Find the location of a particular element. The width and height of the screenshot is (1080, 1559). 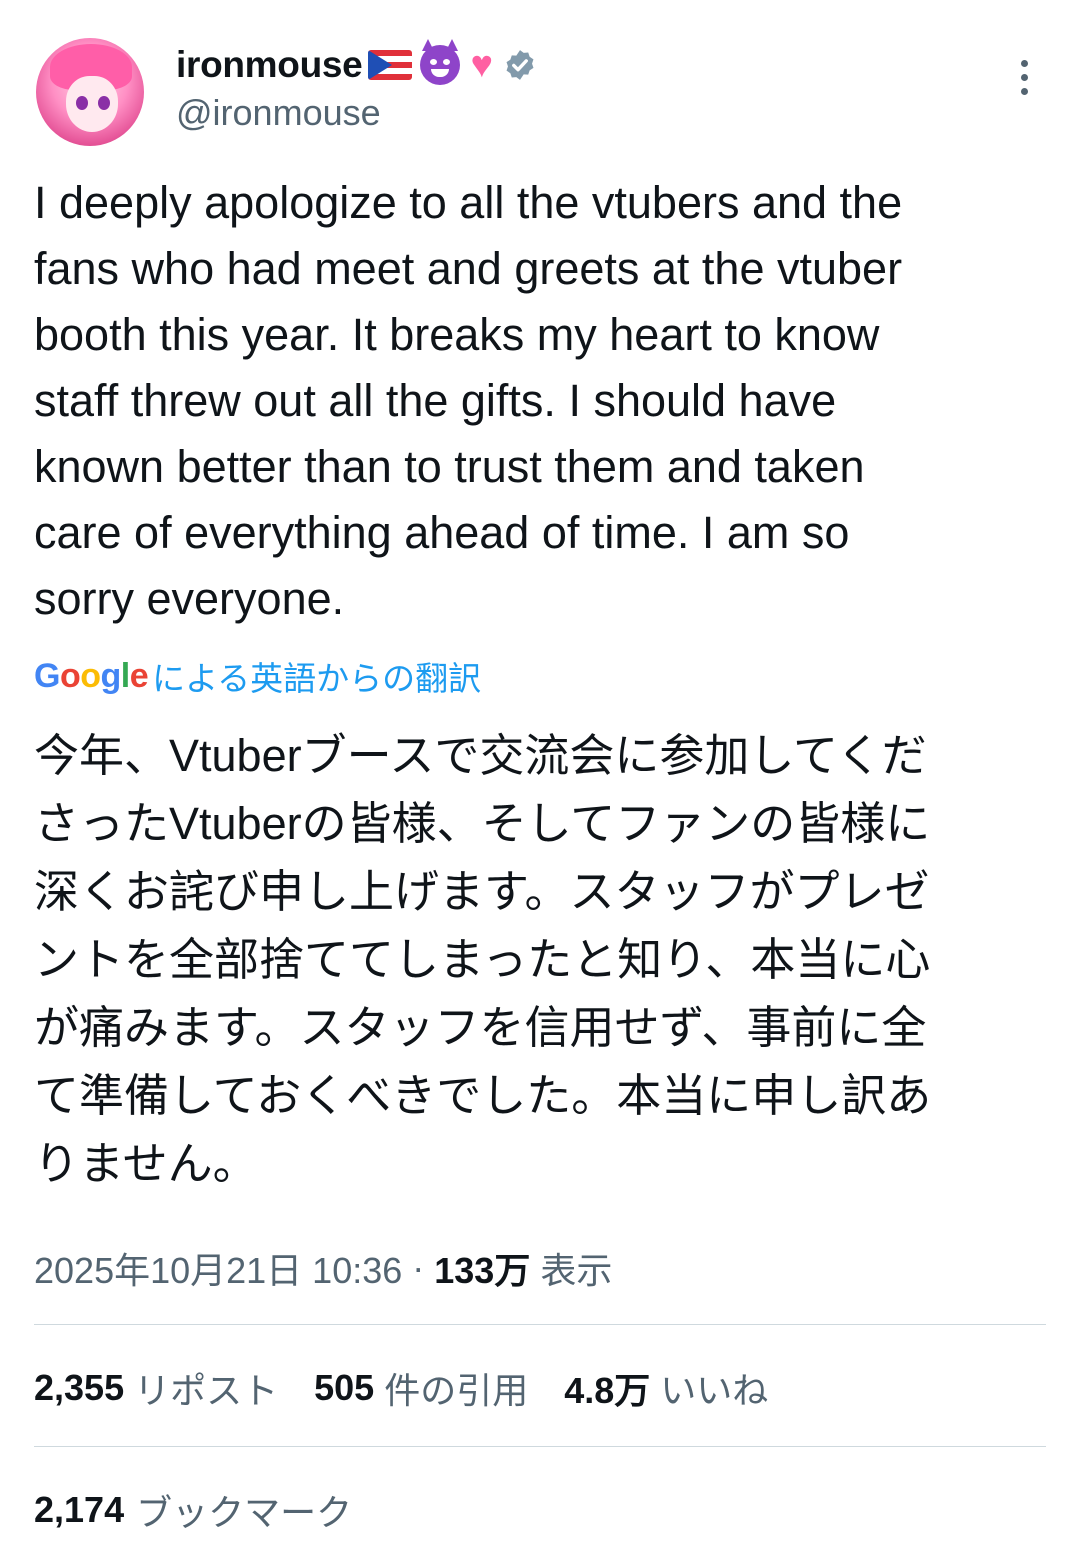

google-logo-icon: Google is located at coordinates (91, 675).